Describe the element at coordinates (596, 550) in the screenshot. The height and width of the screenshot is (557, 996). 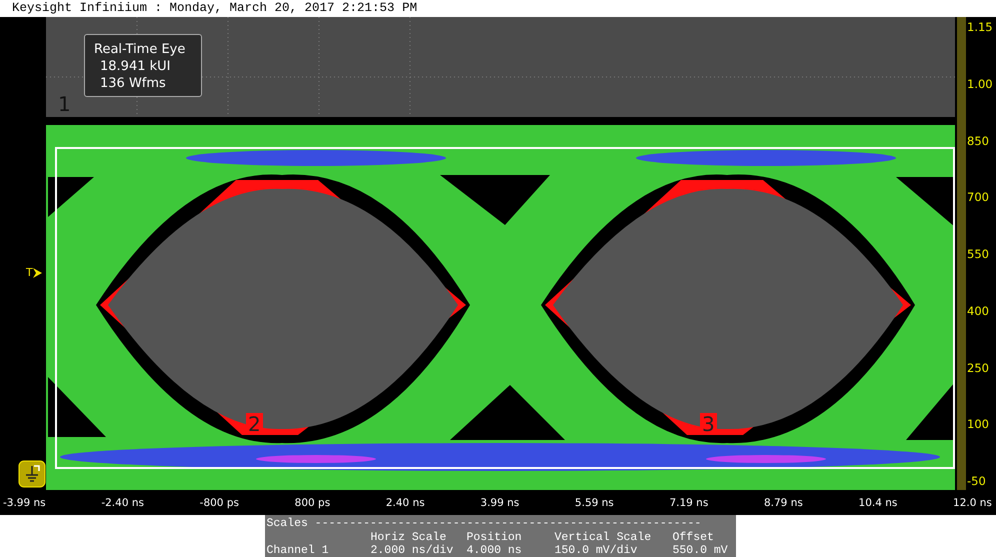
I see `table-cell-text: 150.0 mV/div` at that location.